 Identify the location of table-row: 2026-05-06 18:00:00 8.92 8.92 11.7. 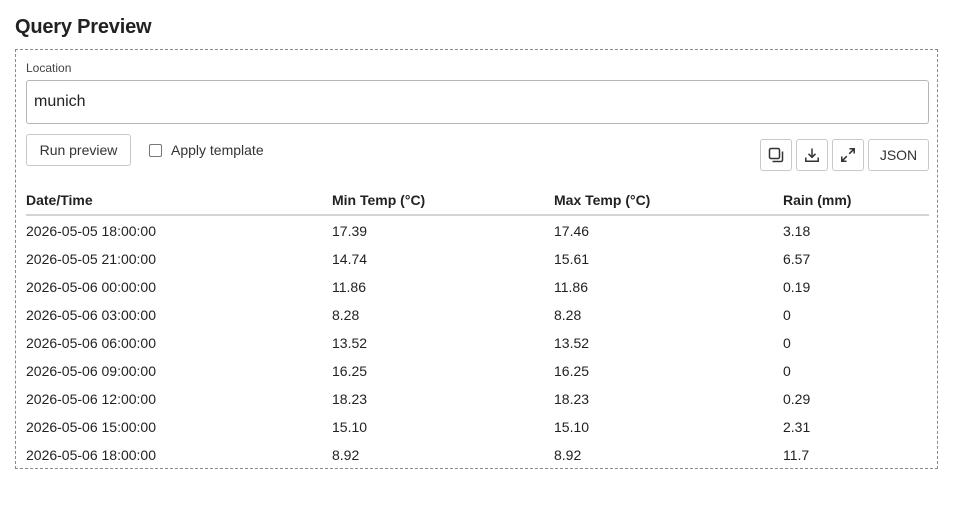
(477, 455).